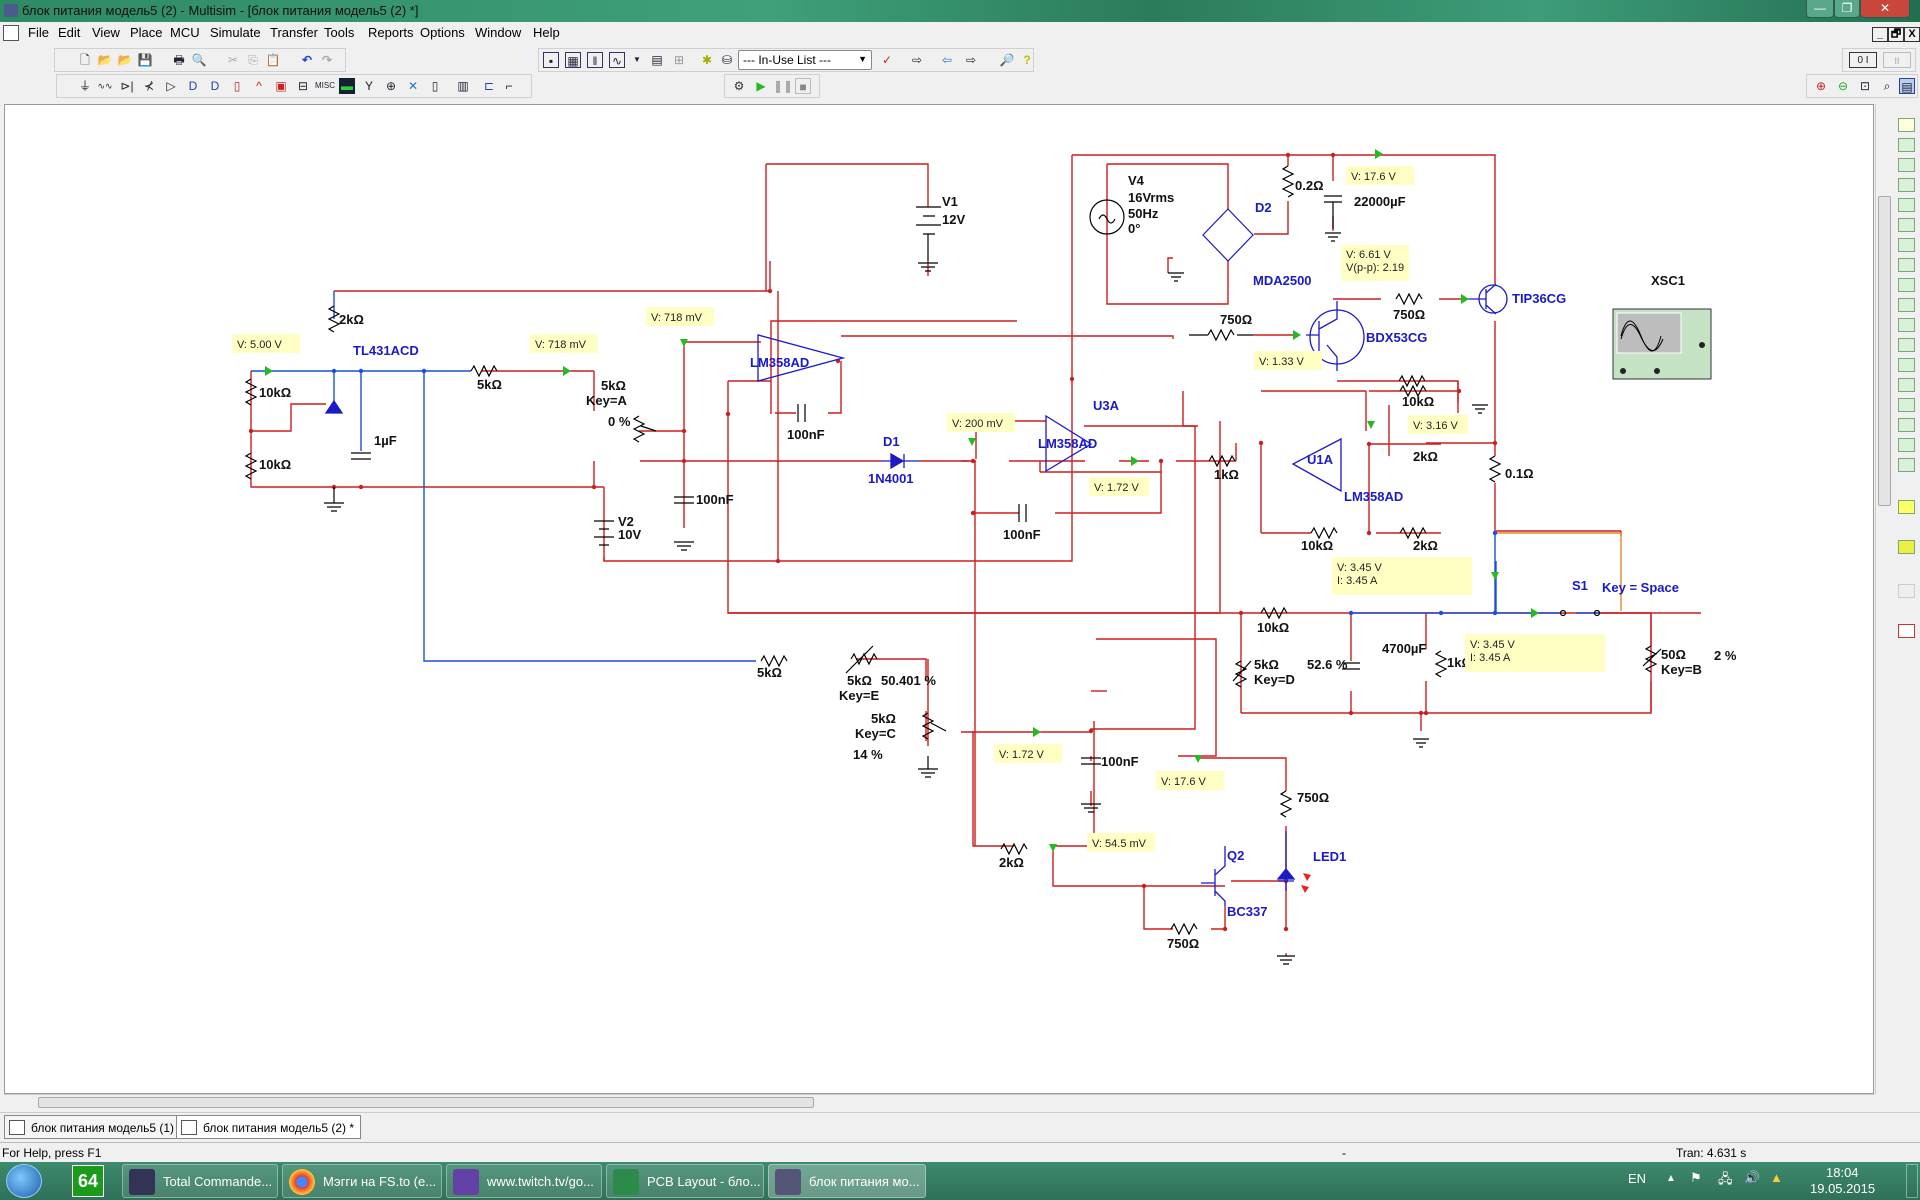  I want to click on open-icon: 📂, so click(105, 60).